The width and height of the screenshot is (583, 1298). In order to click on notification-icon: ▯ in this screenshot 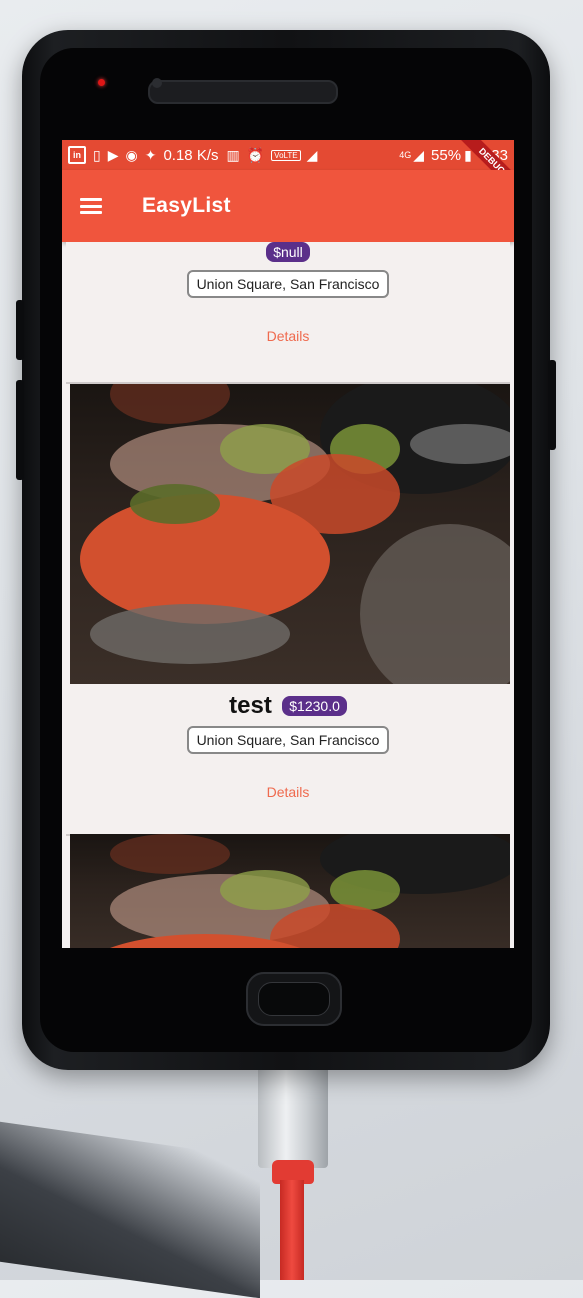, I will do `click(97, 155)`.